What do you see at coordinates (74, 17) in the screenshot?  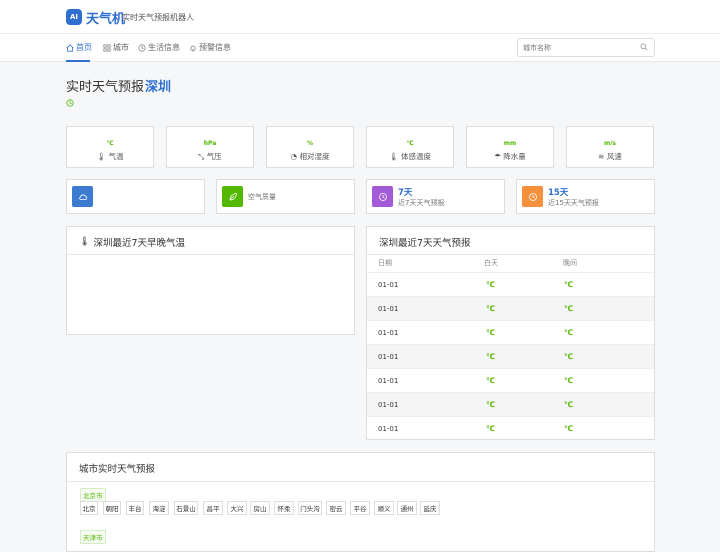 I see `logo-mark: AI` at bounding box center [74, 17].